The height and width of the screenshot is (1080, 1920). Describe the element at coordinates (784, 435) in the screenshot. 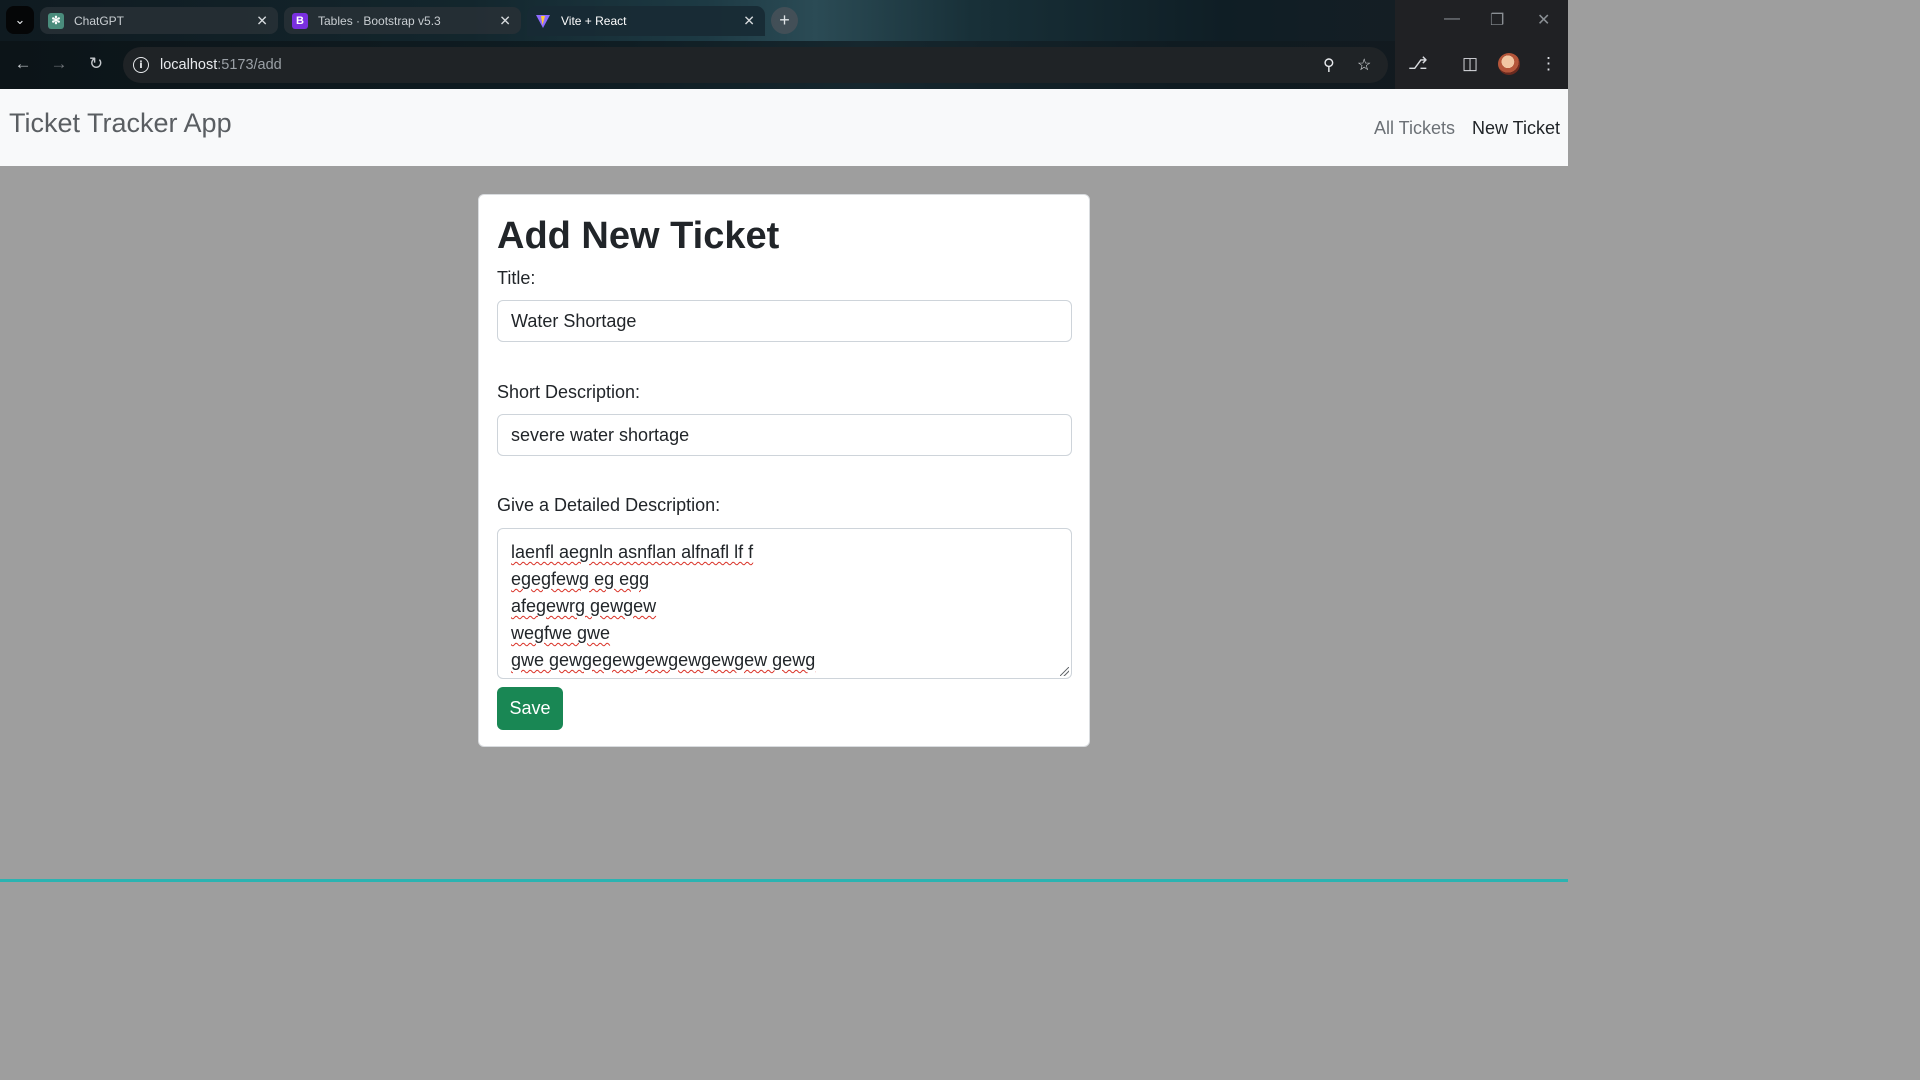

I see `short-description-input: severe water shortage` at that location.